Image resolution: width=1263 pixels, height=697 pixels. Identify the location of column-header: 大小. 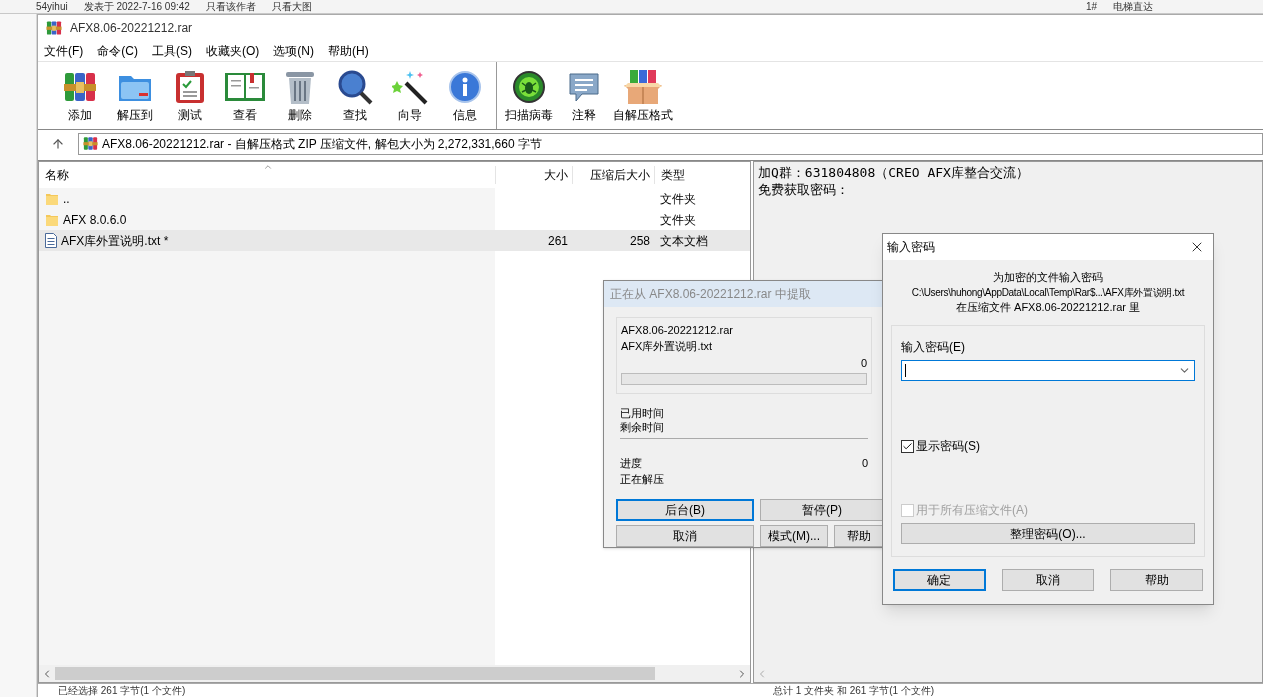
(533, 175).